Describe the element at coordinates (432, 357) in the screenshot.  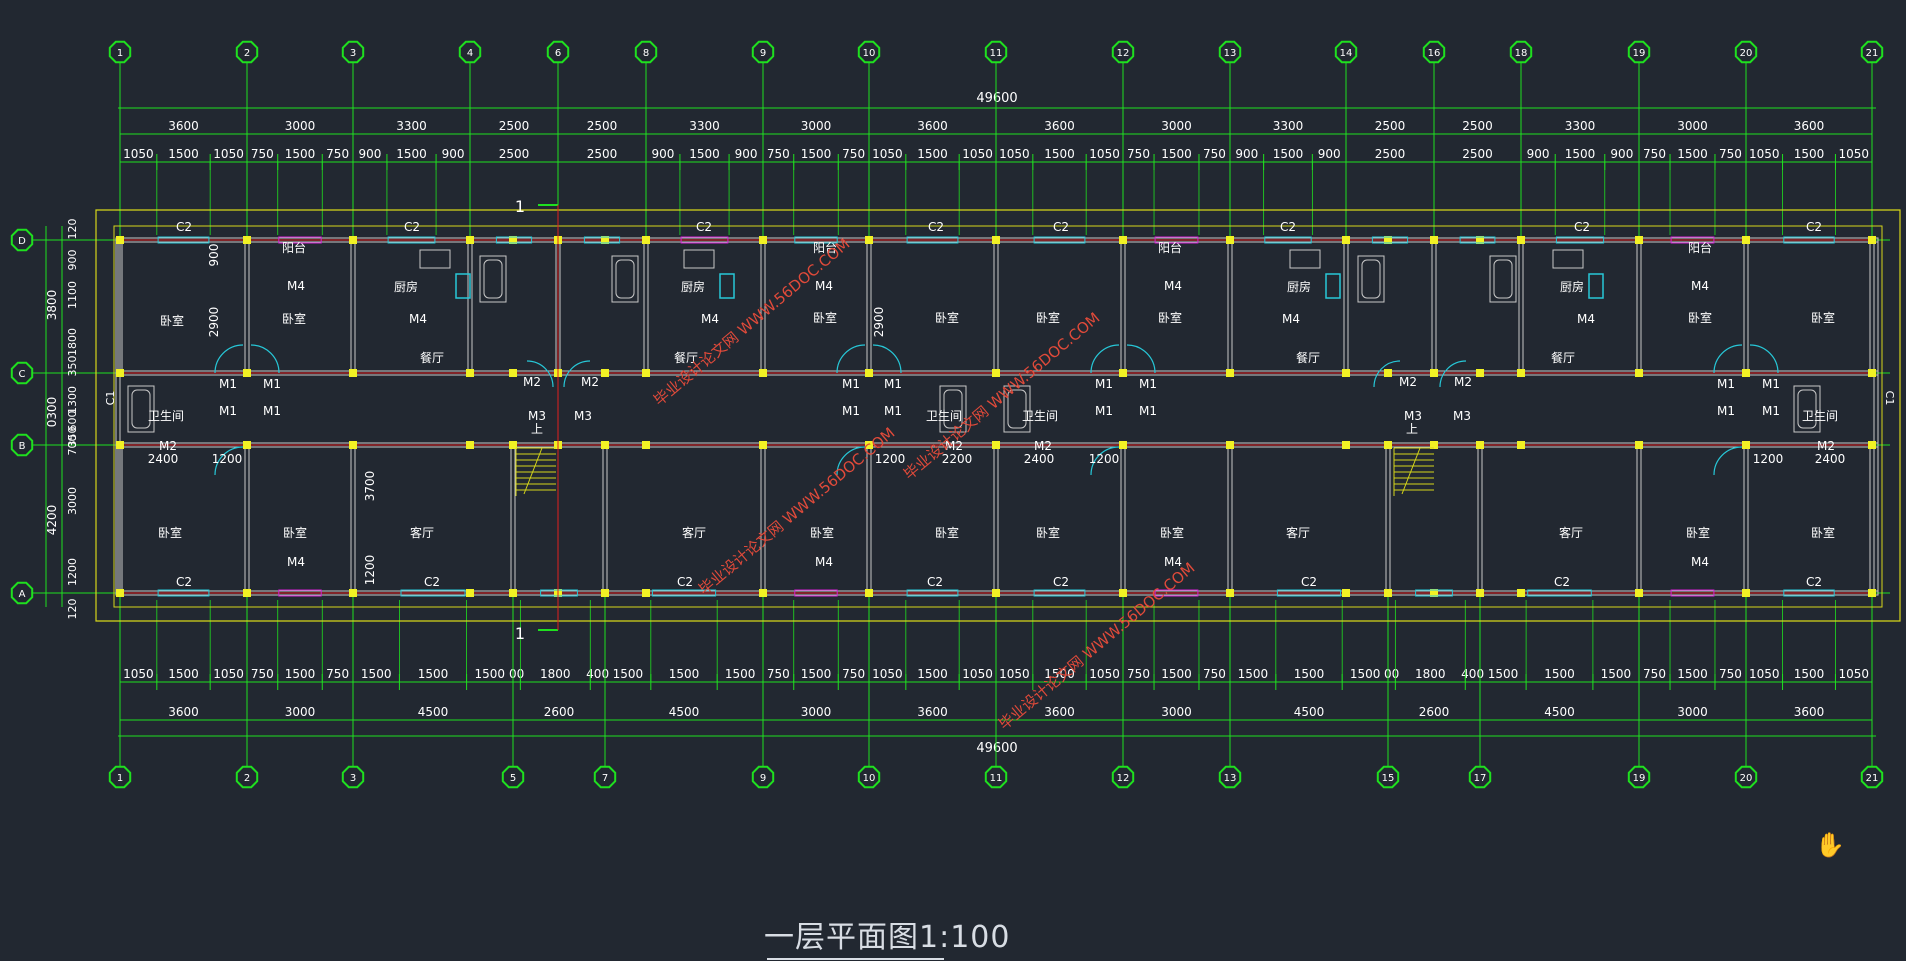
I see `room-label: 餐厅` at that location.